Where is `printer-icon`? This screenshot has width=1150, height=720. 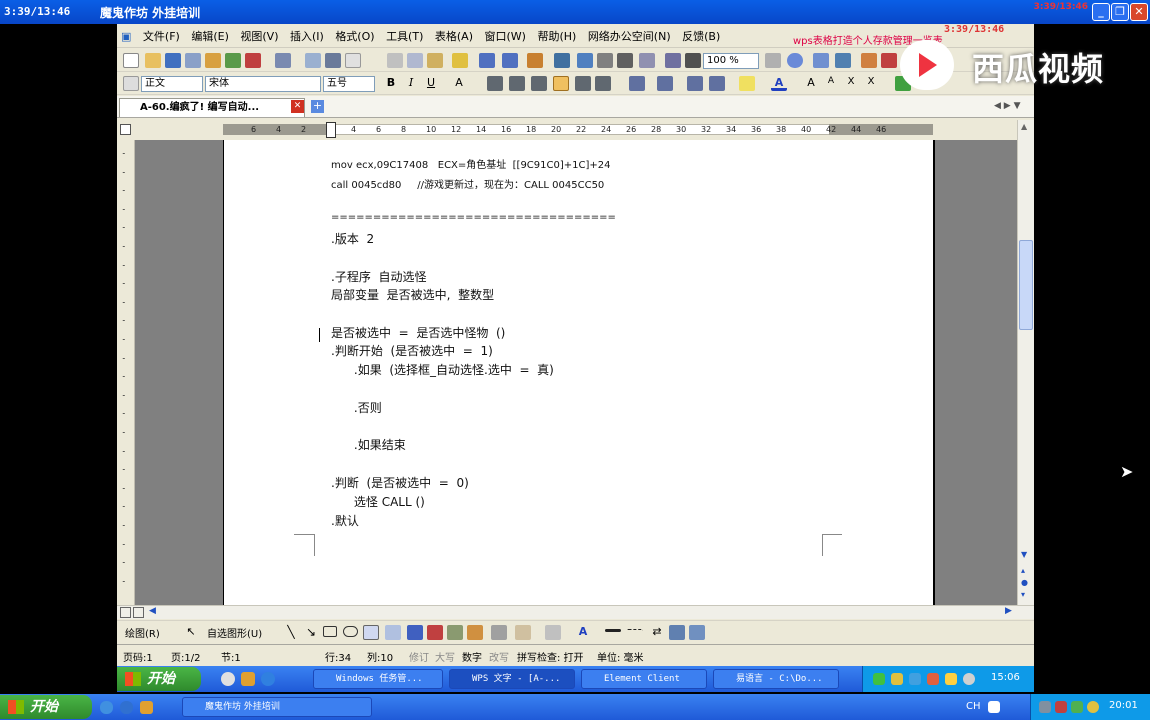 printer-icon is located at coordinates (283, 60).